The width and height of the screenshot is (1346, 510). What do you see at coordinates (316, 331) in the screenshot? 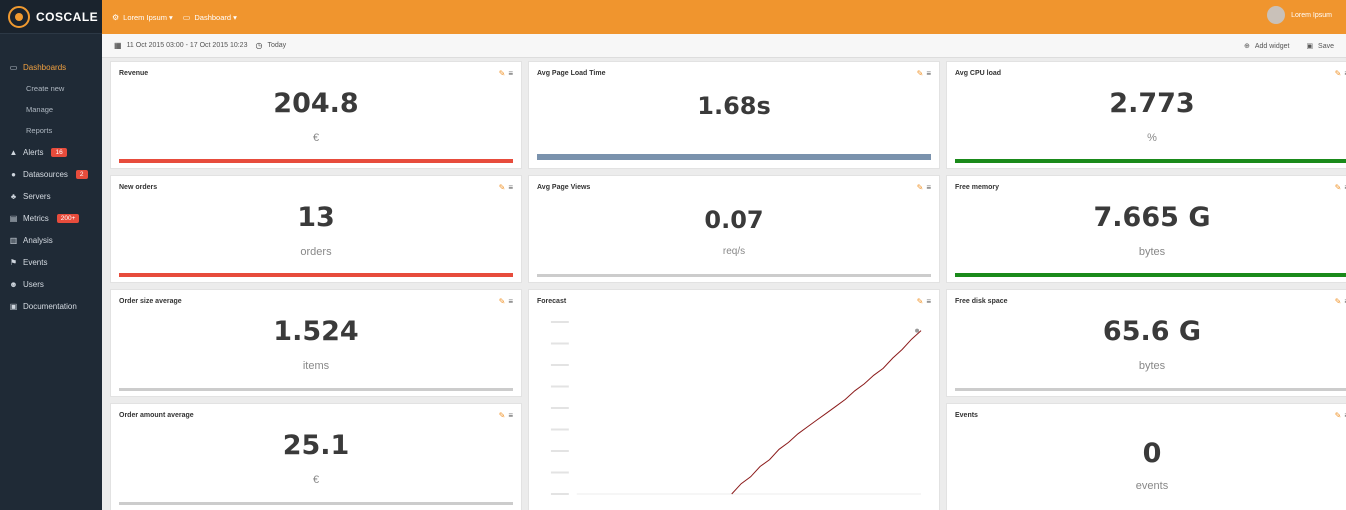
I see `widget-value: 1.524` at bounding box center [316, 331].